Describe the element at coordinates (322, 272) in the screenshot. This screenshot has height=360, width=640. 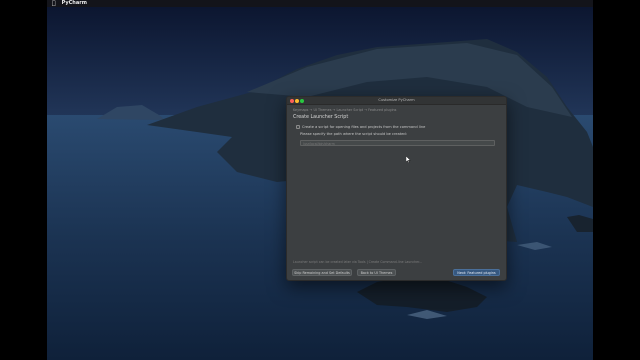
I see `skip-remaining-button: Skip Remaining and Set Defaults` at that location.